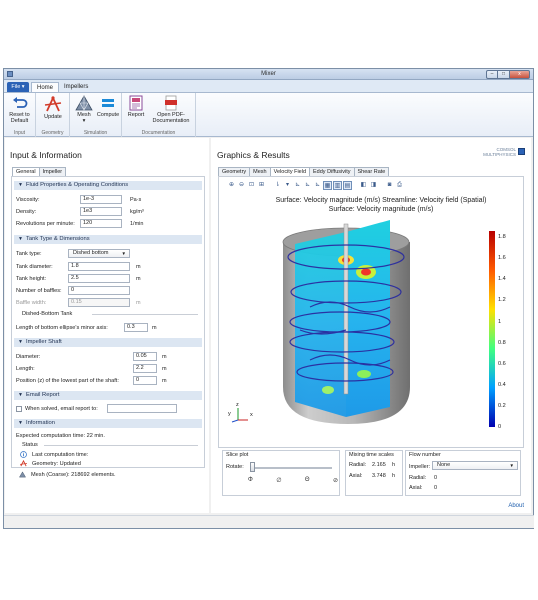  What do you see at coordinates (142, 408) in the screenshot?
I see `email-field` at bounding box center [142, 408].